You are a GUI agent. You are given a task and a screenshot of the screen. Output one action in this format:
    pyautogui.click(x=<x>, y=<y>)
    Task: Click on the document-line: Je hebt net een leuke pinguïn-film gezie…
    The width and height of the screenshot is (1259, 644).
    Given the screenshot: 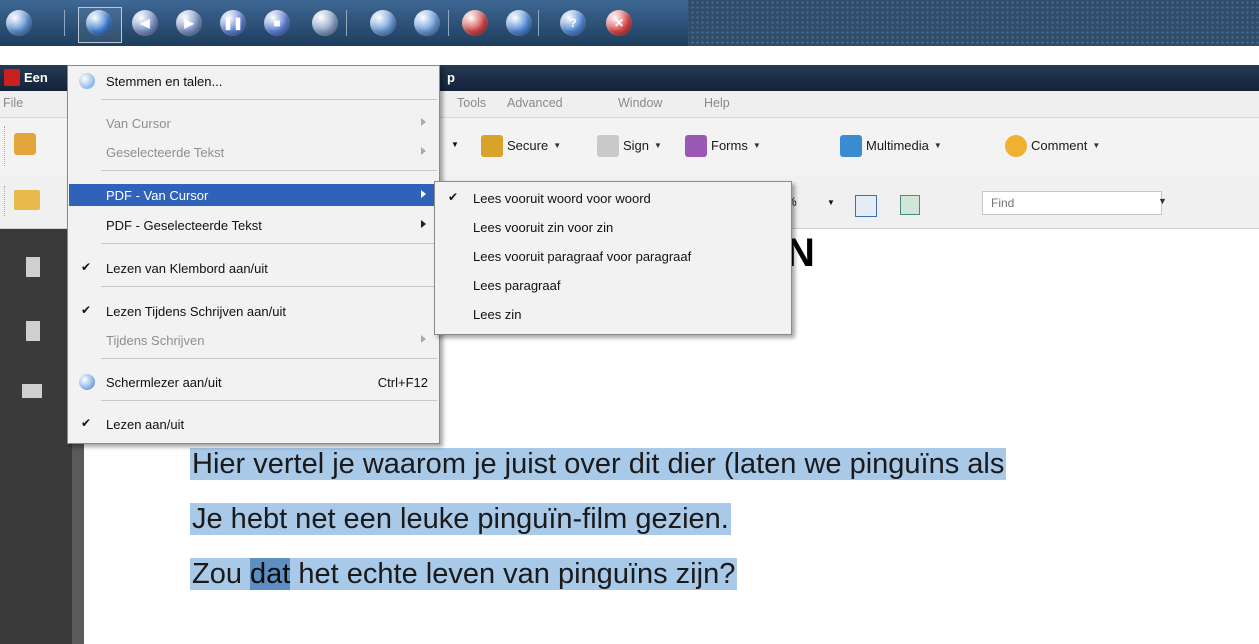 What is the action you would take?
    pyautogui.click(x=460, y=519)
    